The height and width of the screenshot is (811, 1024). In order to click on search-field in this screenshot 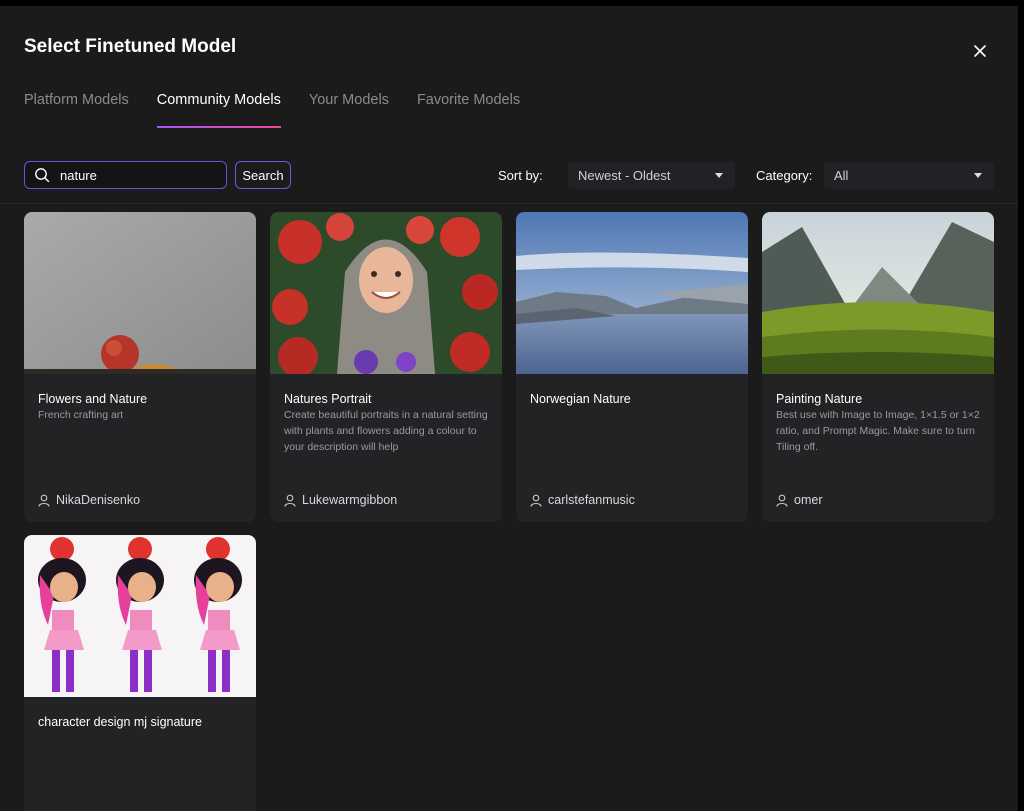, I will do `click(125, 175)`.